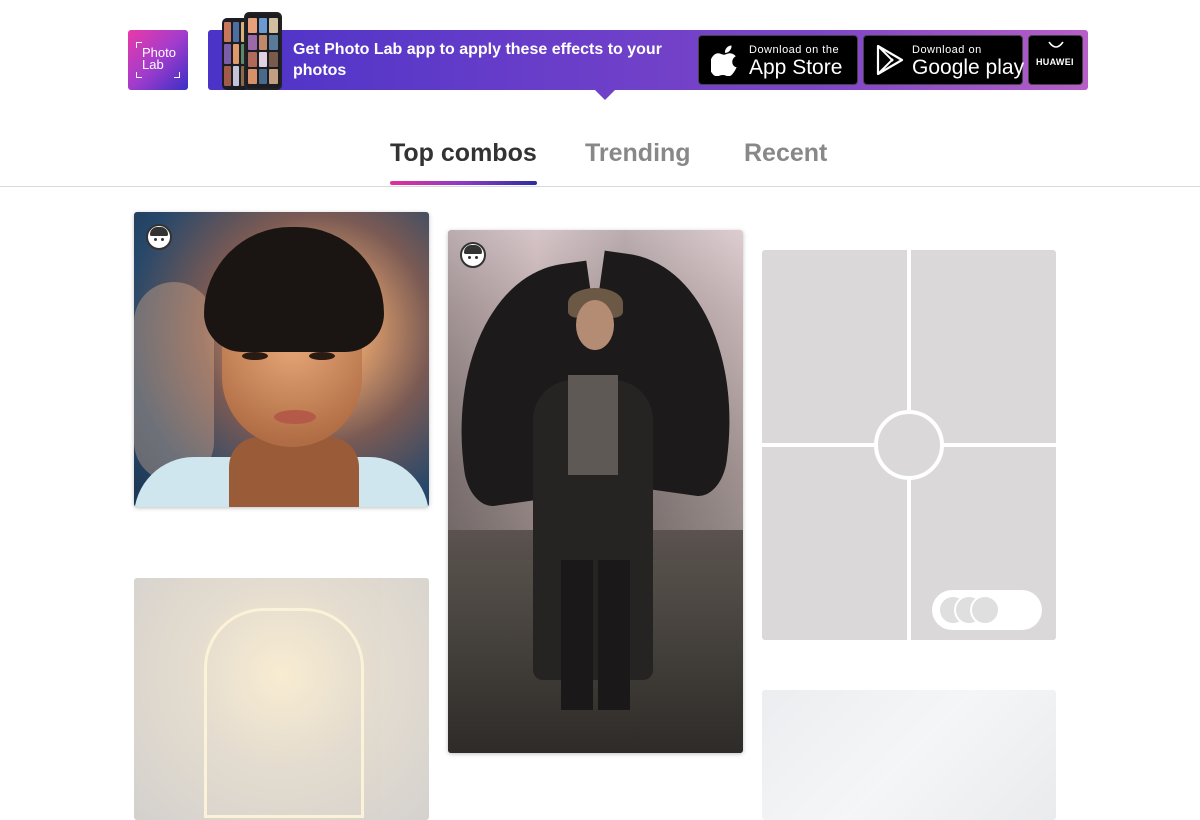  I want to click on tab-recent: Recent, so click(785, 160).